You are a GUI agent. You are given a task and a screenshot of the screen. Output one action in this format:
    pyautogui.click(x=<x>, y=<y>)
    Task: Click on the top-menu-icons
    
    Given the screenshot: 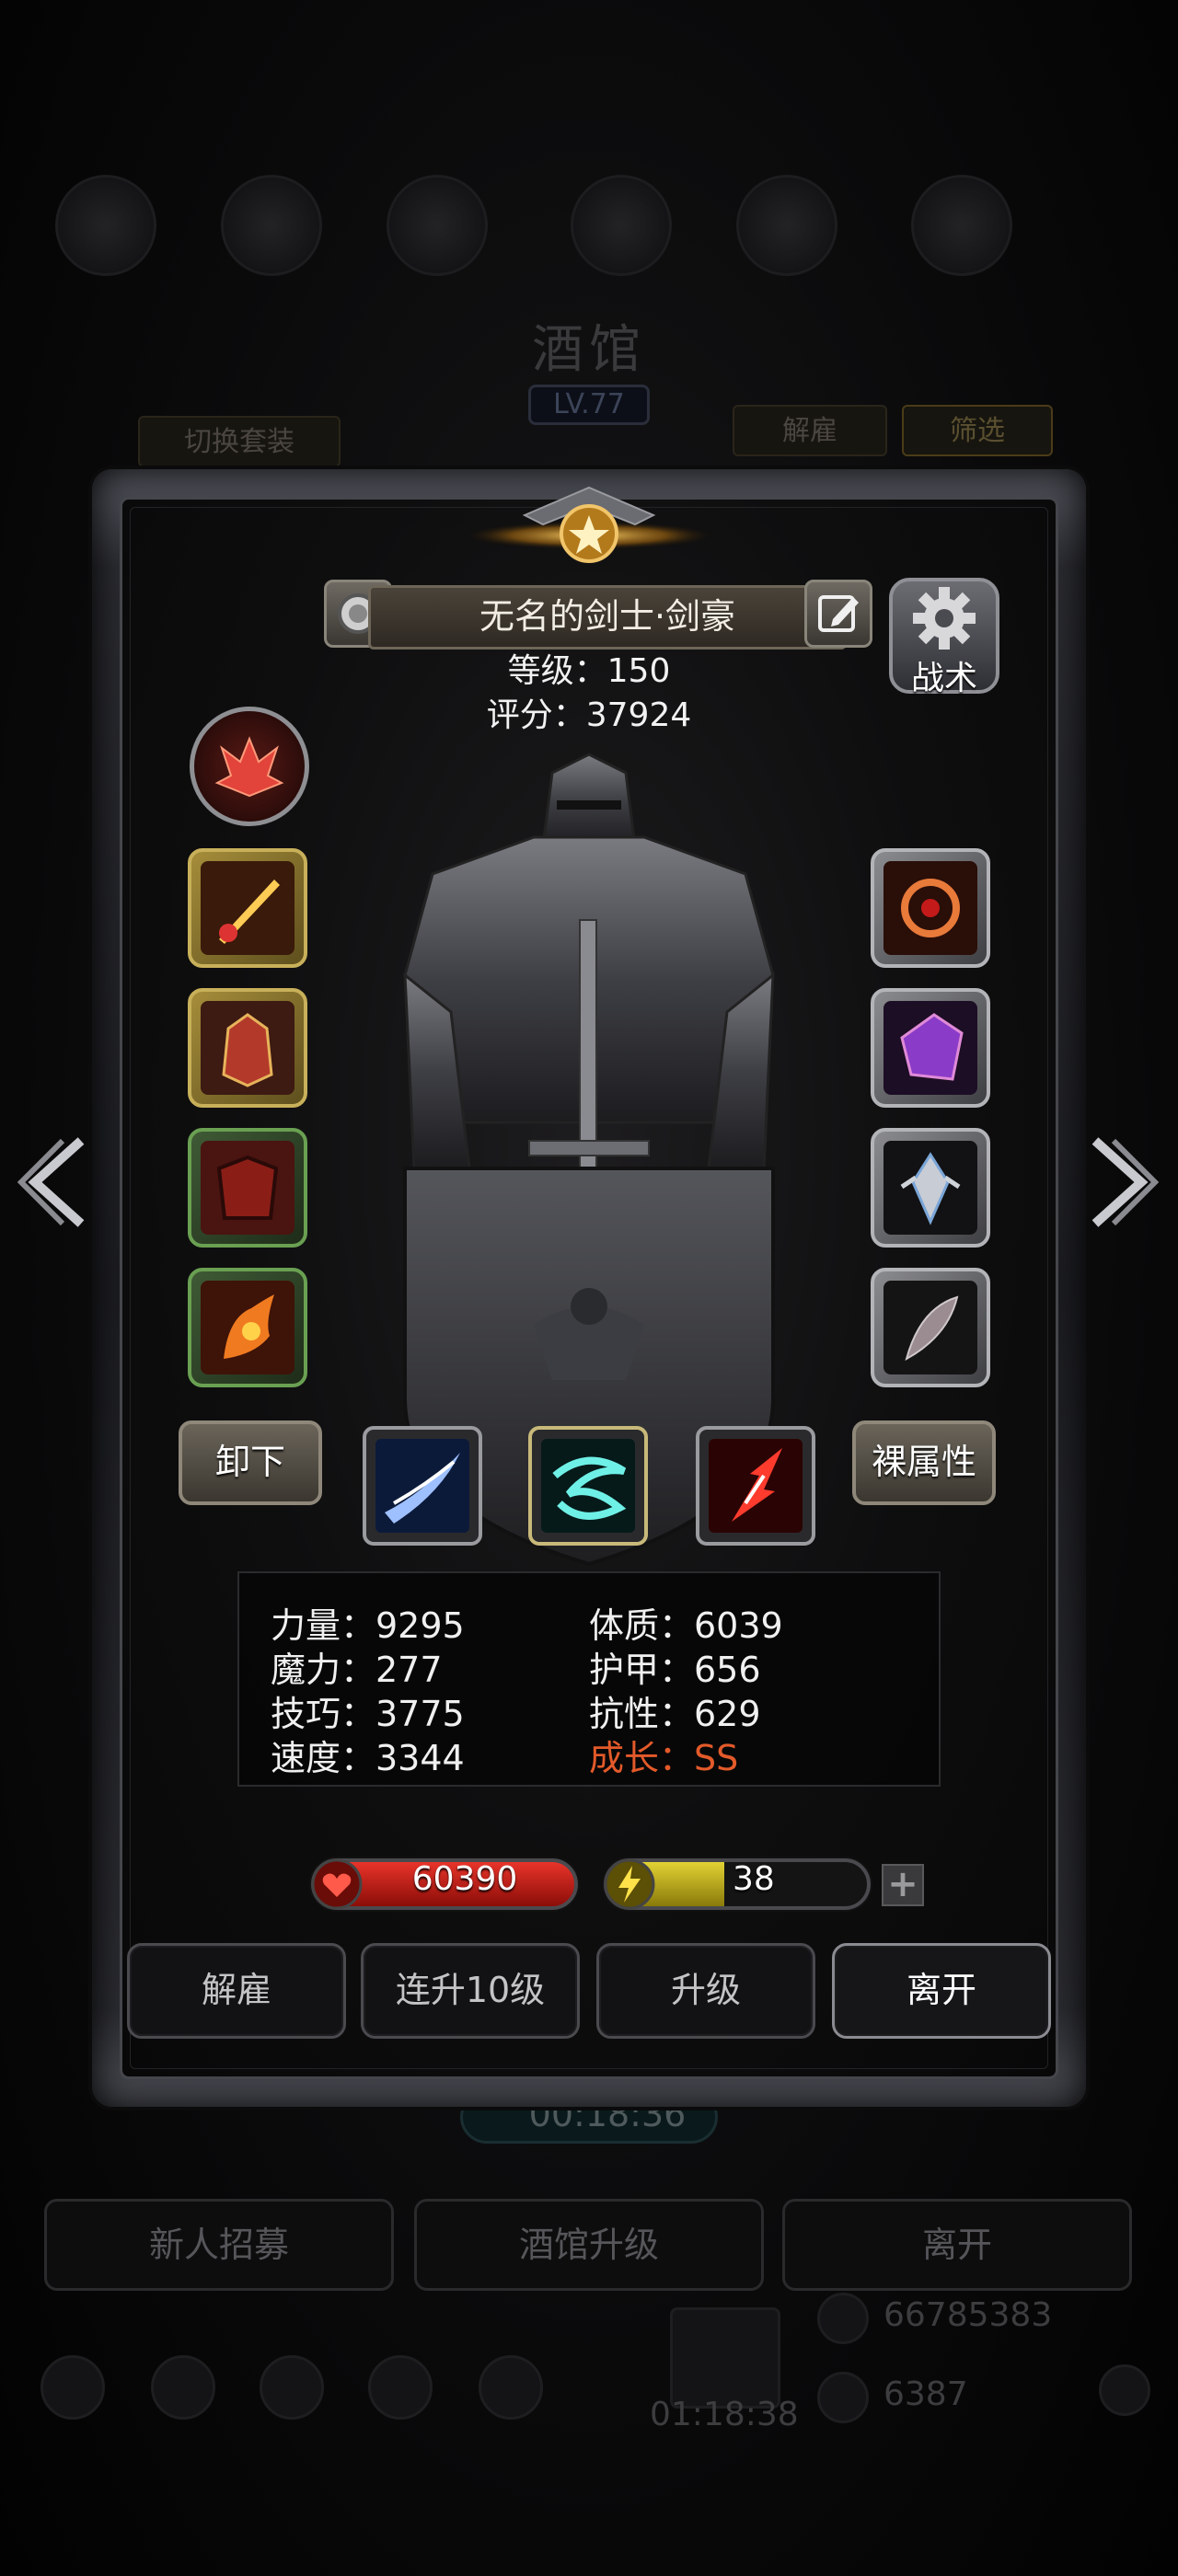 What is the action you would take?
    pyautogui.click(x=589, y=234)
    